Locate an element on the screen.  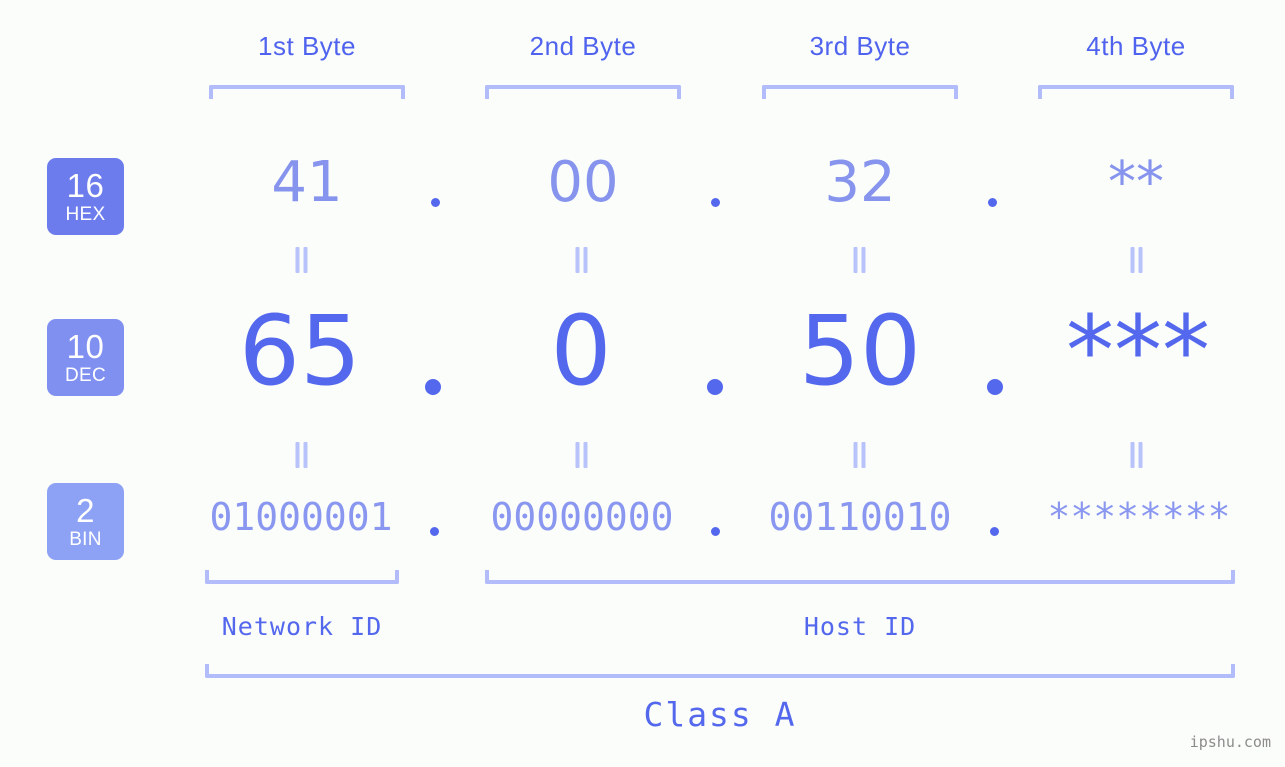
byte-header-3: 3rd Byte is located at coordinates (860, 46).